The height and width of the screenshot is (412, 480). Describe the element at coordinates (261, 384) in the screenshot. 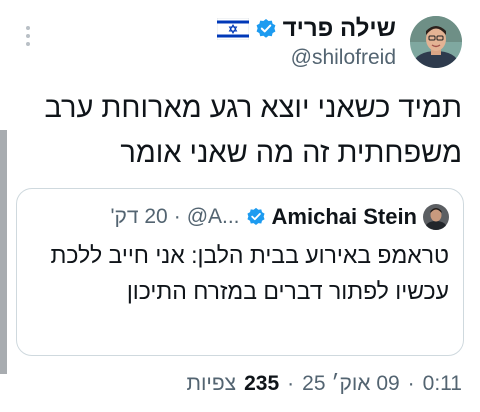

I see `views-count: 235` at that location.